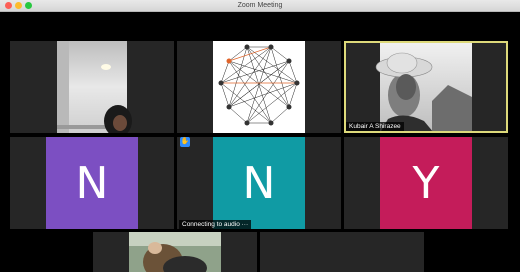  I want to click on participant-video-portrait, so click(423, 87).